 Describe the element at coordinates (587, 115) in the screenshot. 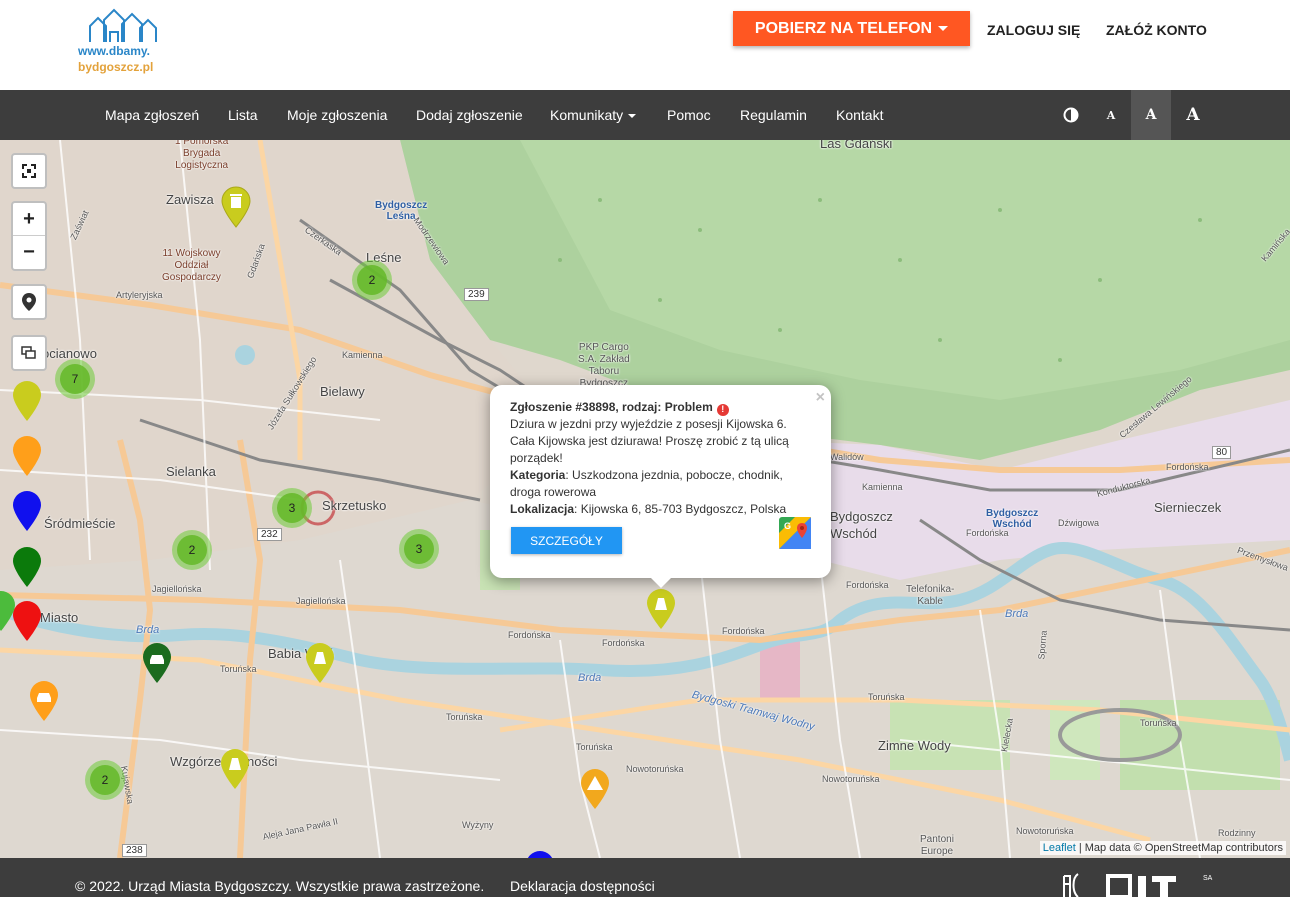

I see `nav-item-announcements-label: Komunikaty` at that location.